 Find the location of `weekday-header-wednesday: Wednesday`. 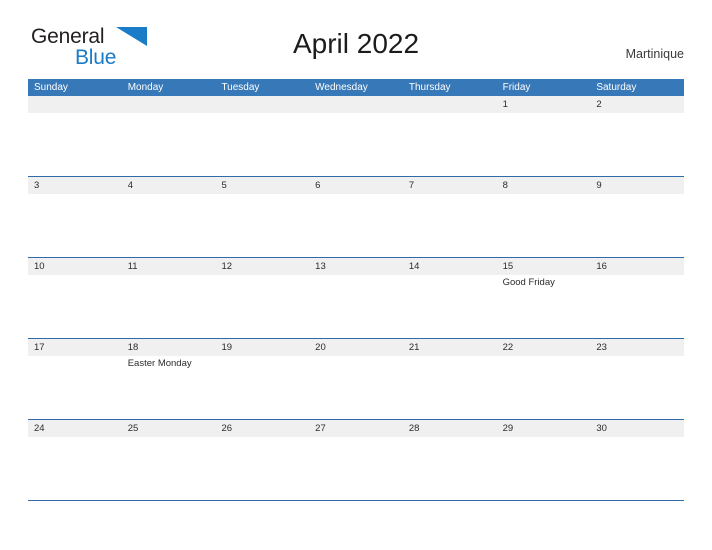

weekday-header-wednesday: Wednesday is located at coordinates (341, 87).